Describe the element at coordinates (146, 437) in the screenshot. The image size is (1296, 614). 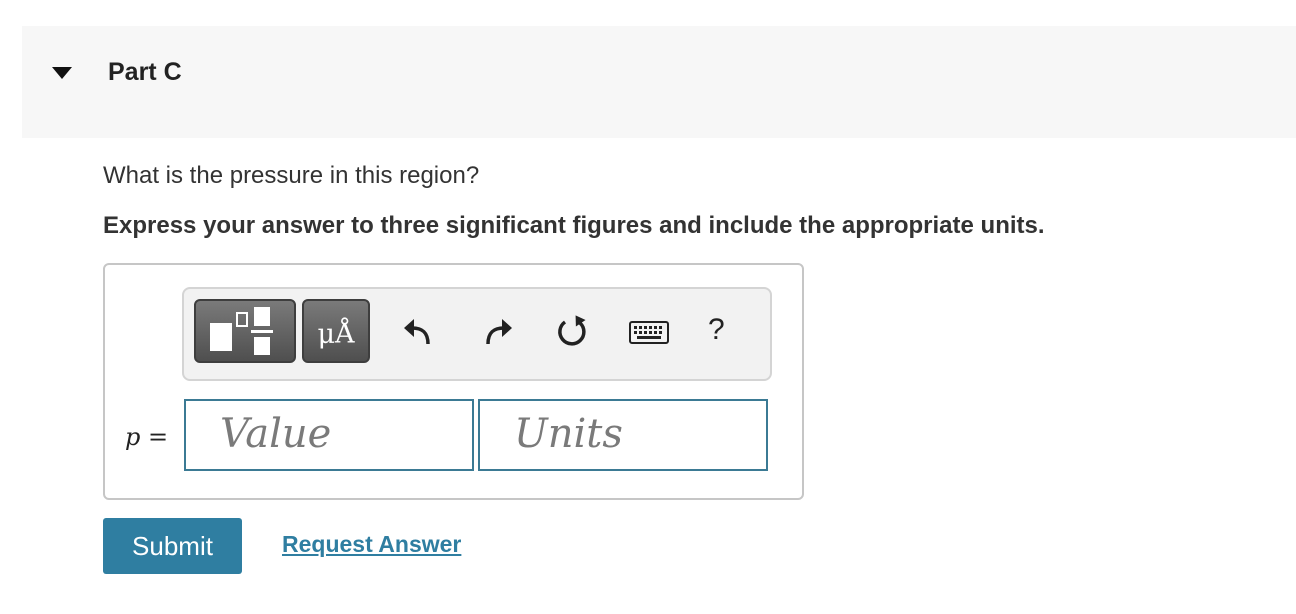
I see `variable-label: p =` at that location.